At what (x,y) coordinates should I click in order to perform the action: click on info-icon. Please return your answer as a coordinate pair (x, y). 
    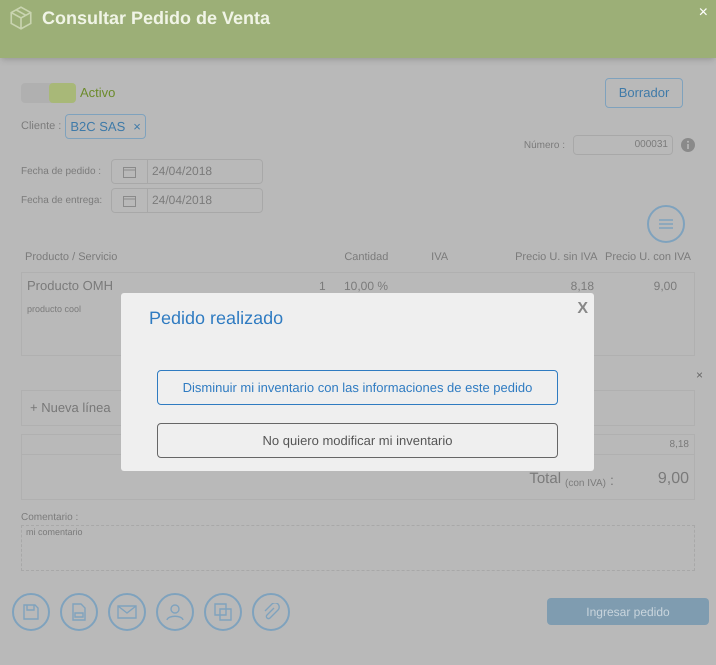
    Looking at the image, I should click on (688, 145).